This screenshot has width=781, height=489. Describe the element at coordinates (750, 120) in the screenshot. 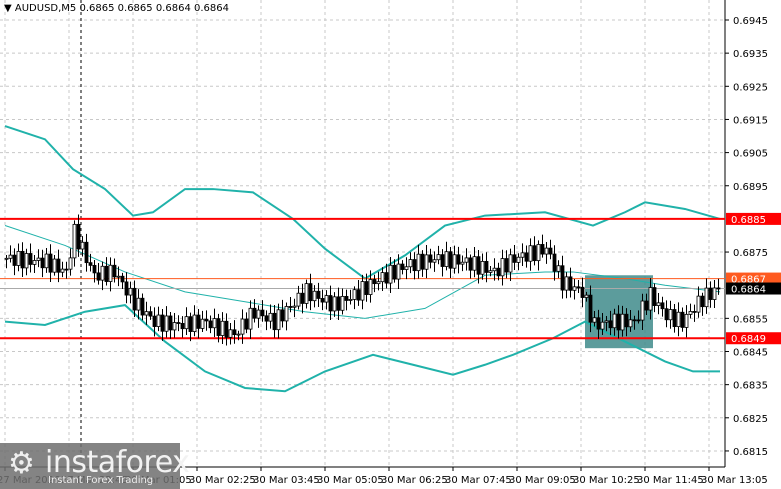

I see `y-tick-label: 0.6915` at that location.